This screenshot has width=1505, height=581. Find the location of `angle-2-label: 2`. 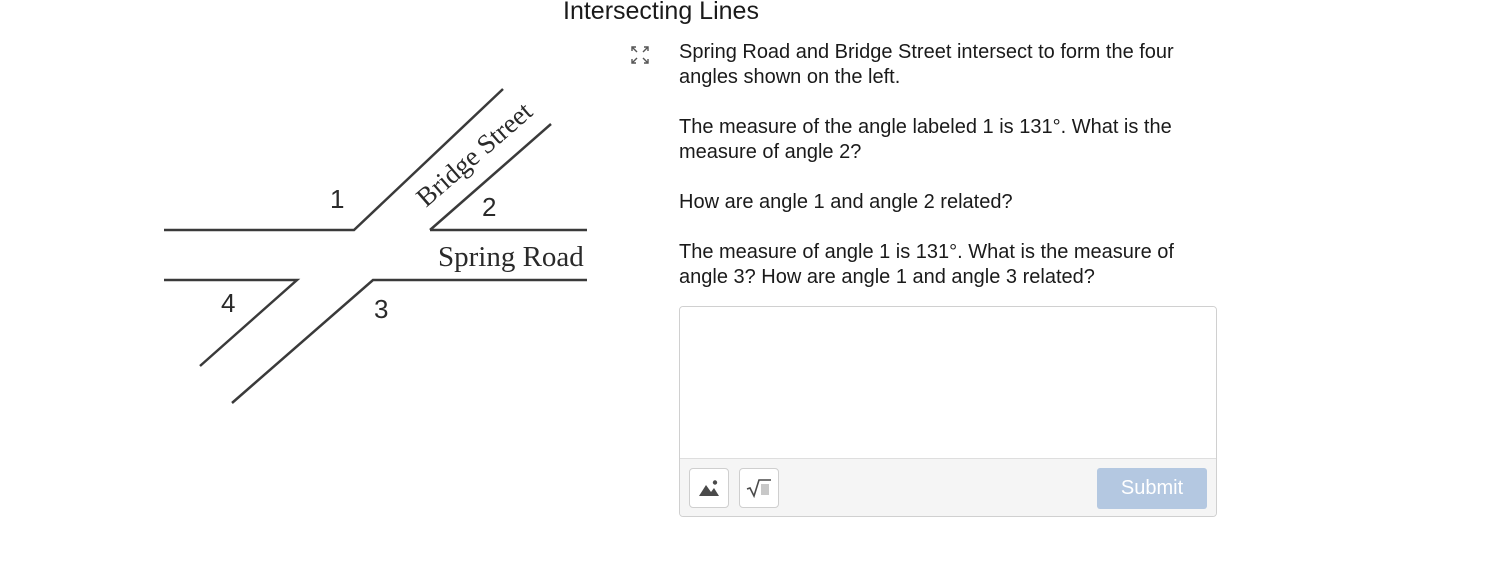

angle-2-label: 2 is located at coordinates (489, 207).